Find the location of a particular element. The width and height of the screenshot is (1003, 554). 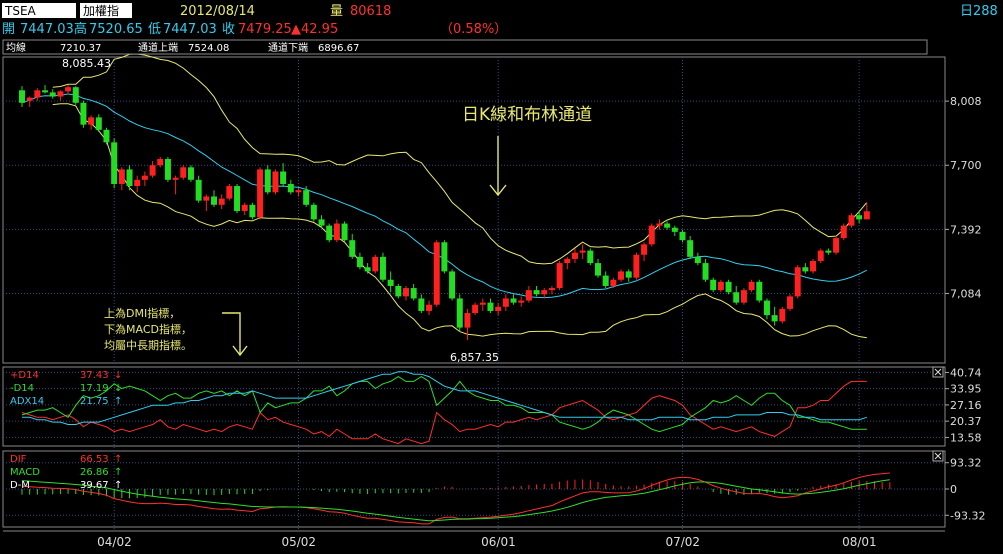

macd-legend: DIF 66.53 ↑ MACD 26.86 ↑ D-M 39.67 ↑ is located at coordinates (66, 472).